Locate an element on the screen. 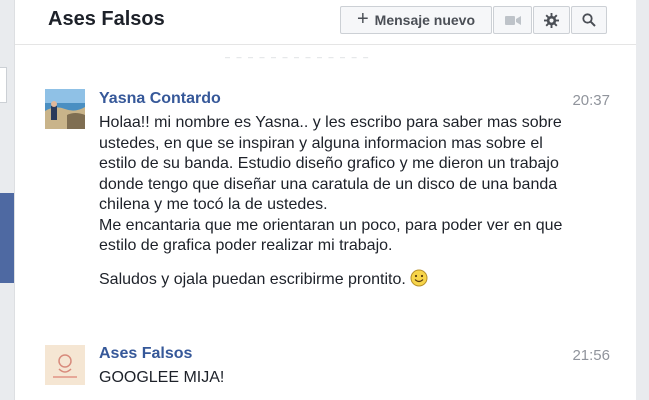 The image size is (649, 400). settings-button is located at coordinates (551, 20).